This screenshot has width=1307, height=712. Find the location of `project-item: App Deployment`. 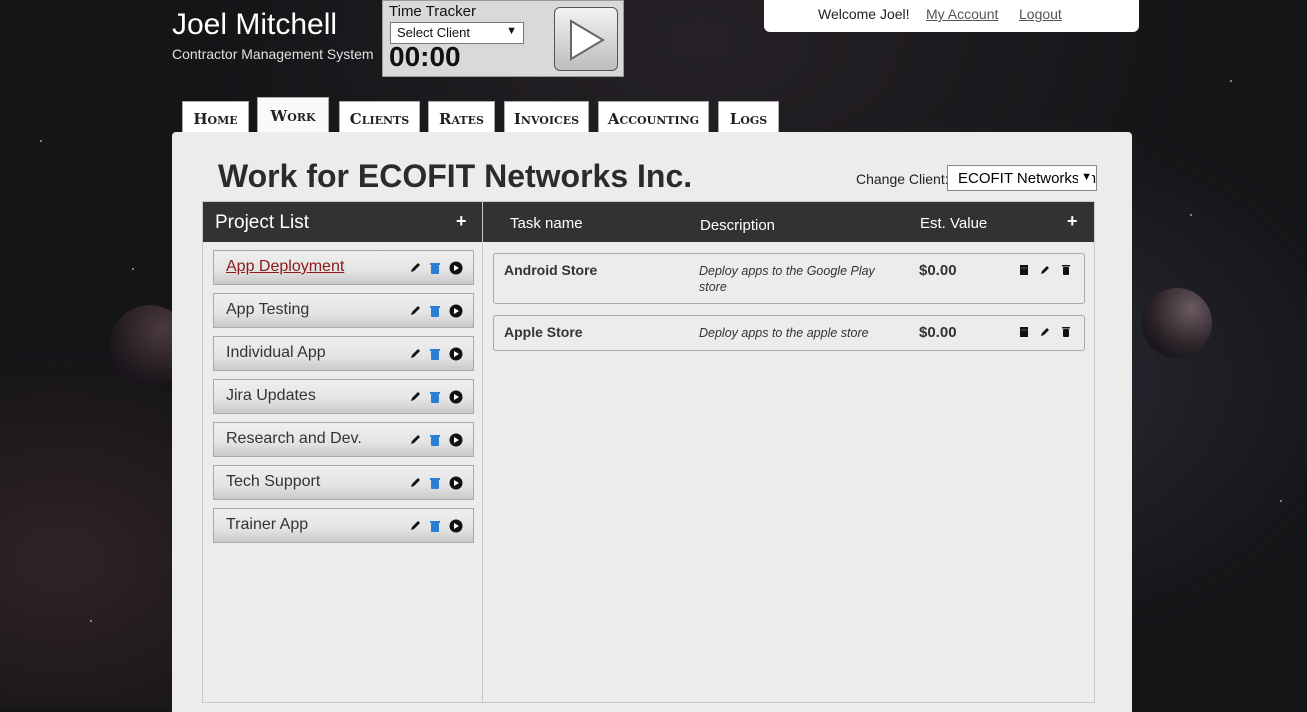

project-item: App Deployment is located at coordinates (343, 267).